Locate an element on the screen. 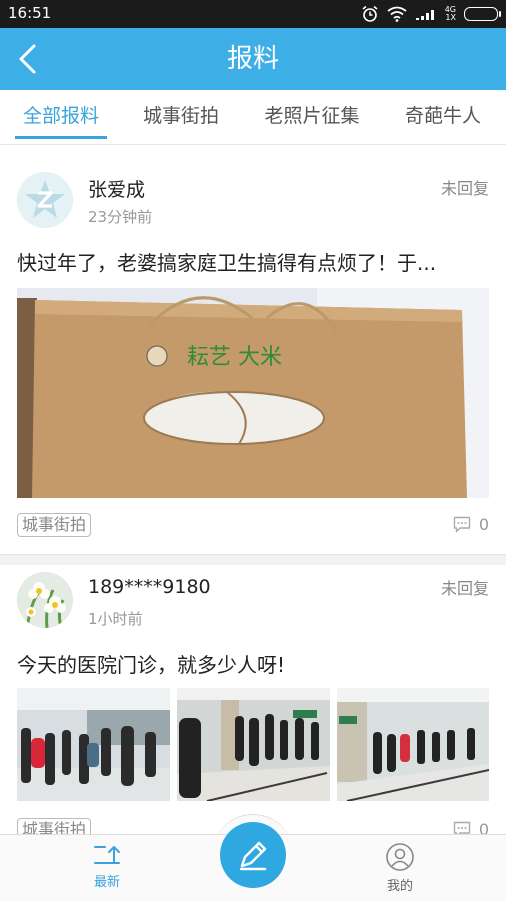  latest-icon is located at coordinates (107, 855).